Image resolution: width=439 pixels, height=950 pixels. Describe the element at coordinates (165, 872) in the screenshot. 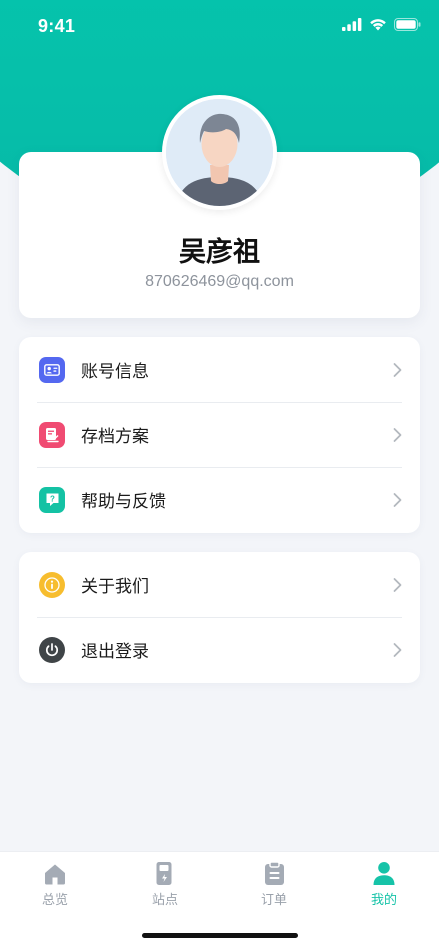

I see `station-icon` at that location.